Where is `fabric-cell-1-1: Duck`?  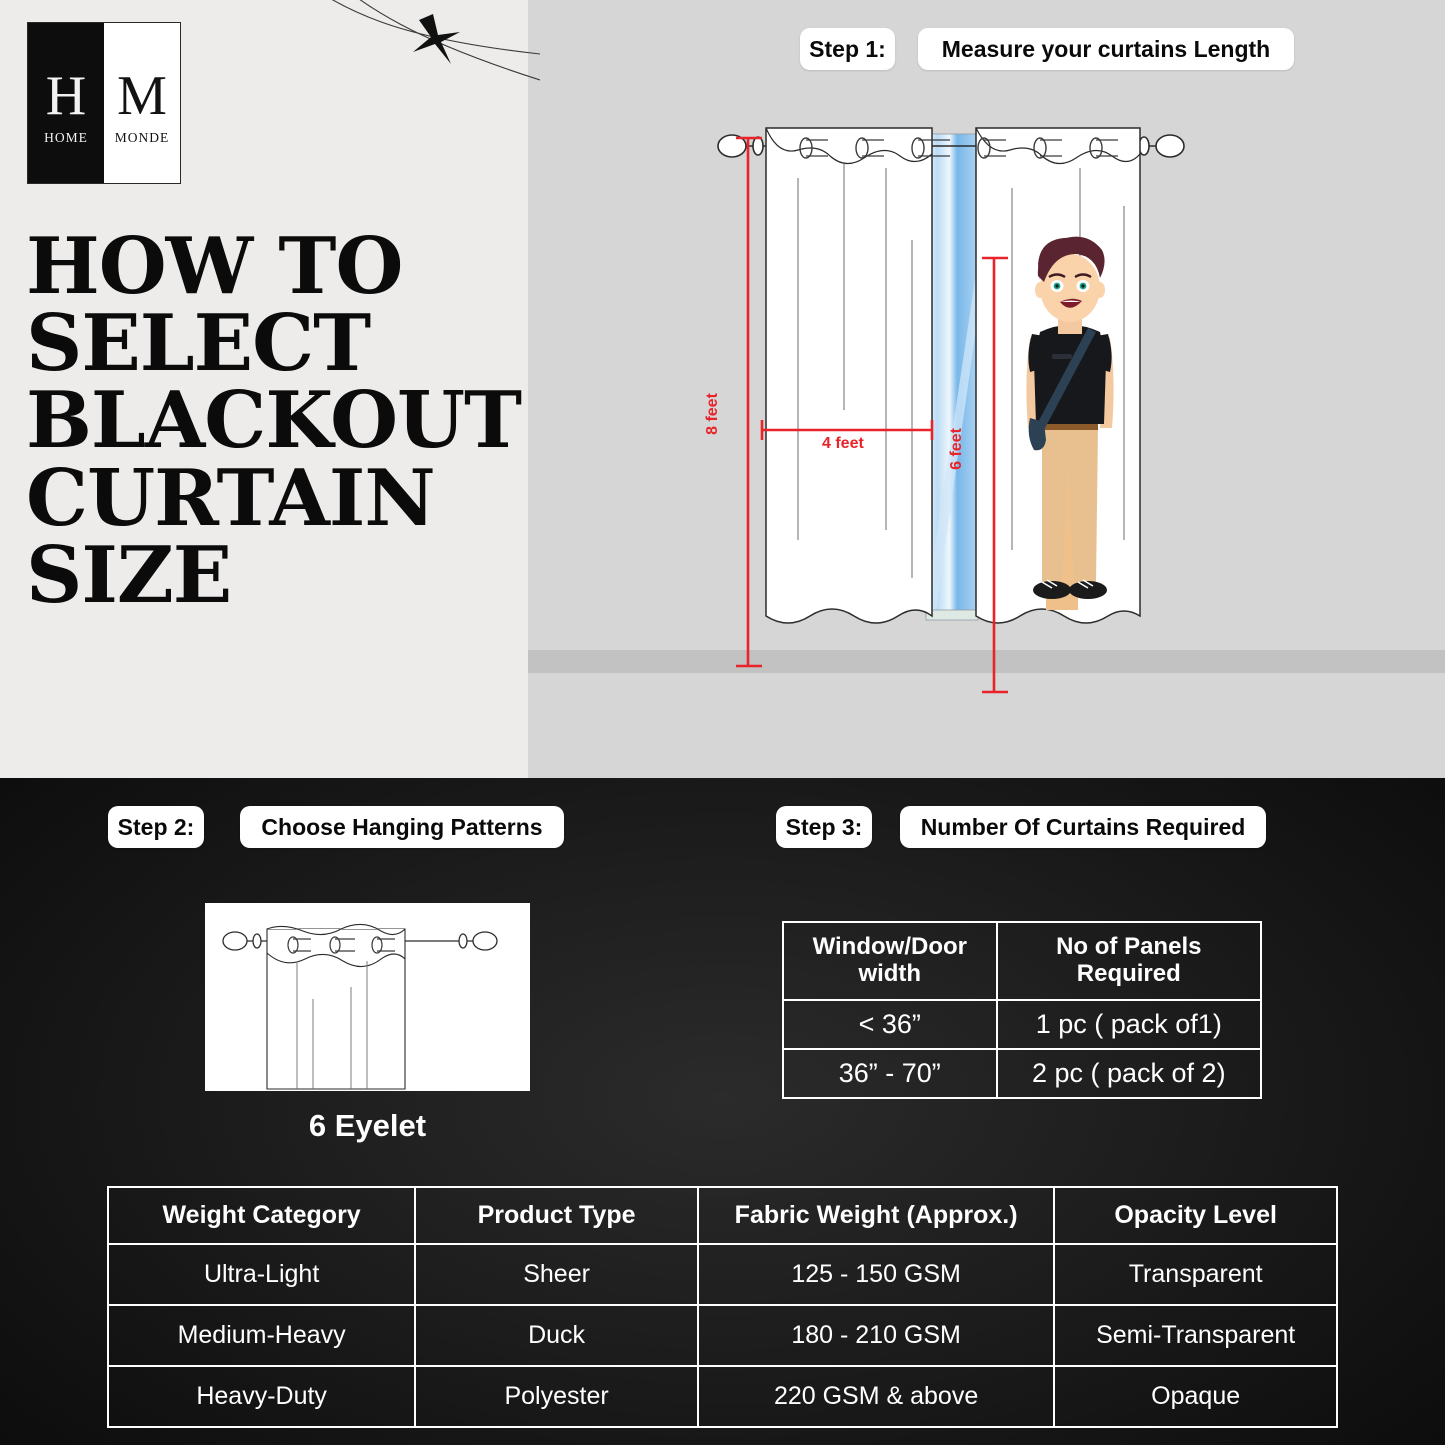 fabric-cell-1-1: Duck is located at coordinates (556, 1335).